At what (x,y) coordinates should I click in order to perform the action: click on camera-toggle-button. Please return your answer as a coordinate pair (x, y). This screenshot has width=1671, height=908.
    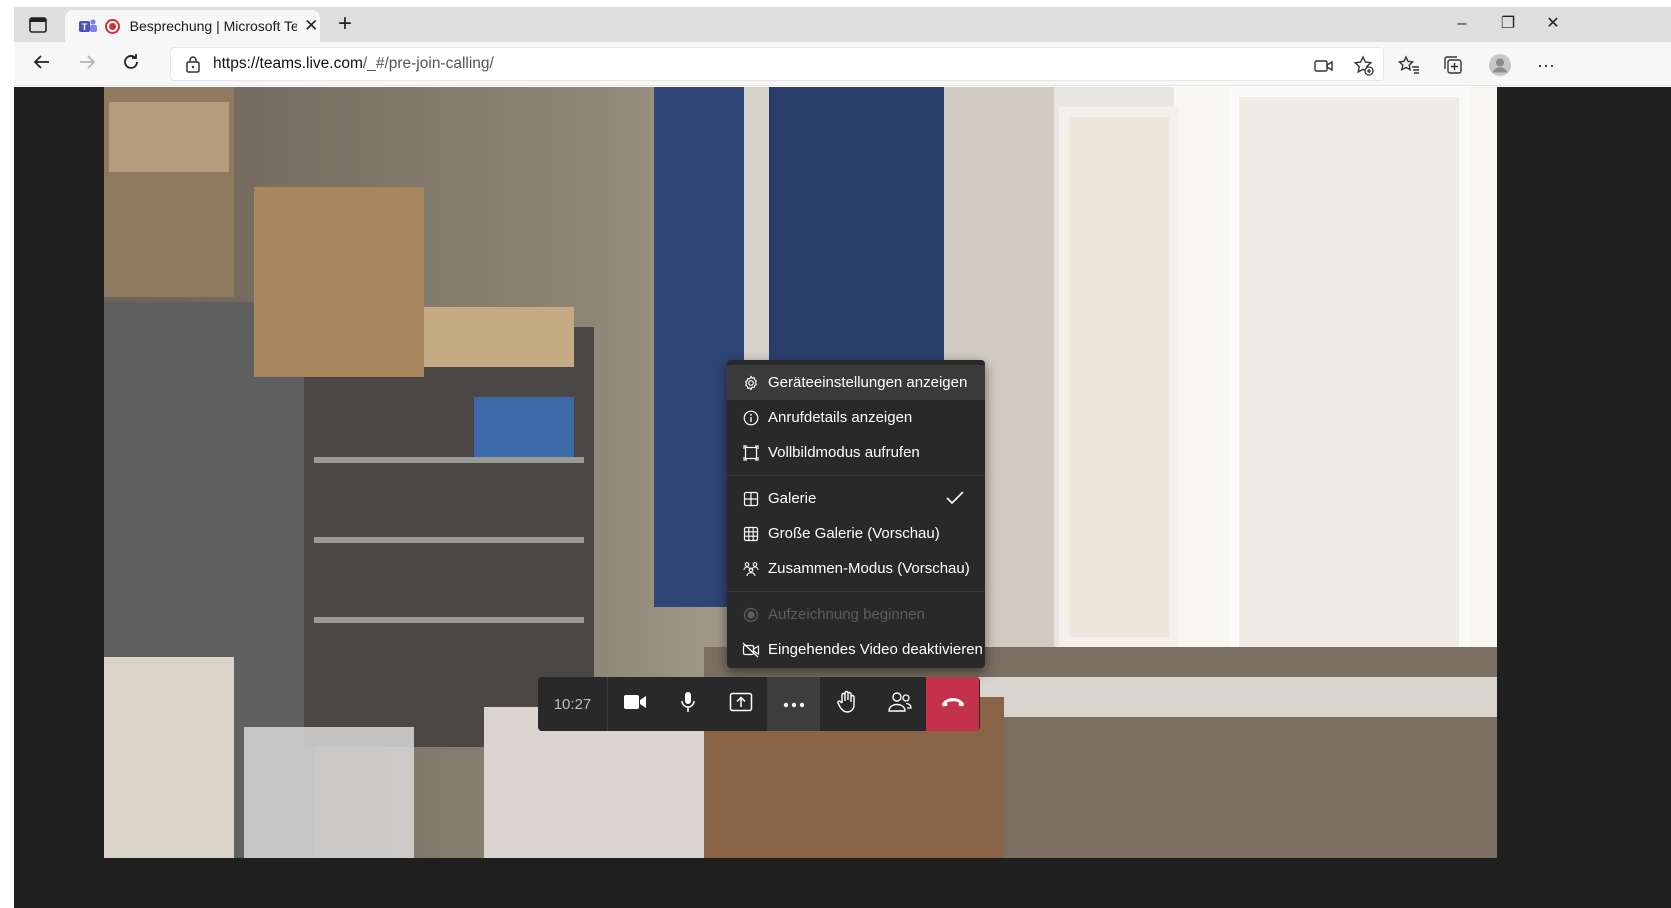
    Looking at the image, I should click on (634, 704).